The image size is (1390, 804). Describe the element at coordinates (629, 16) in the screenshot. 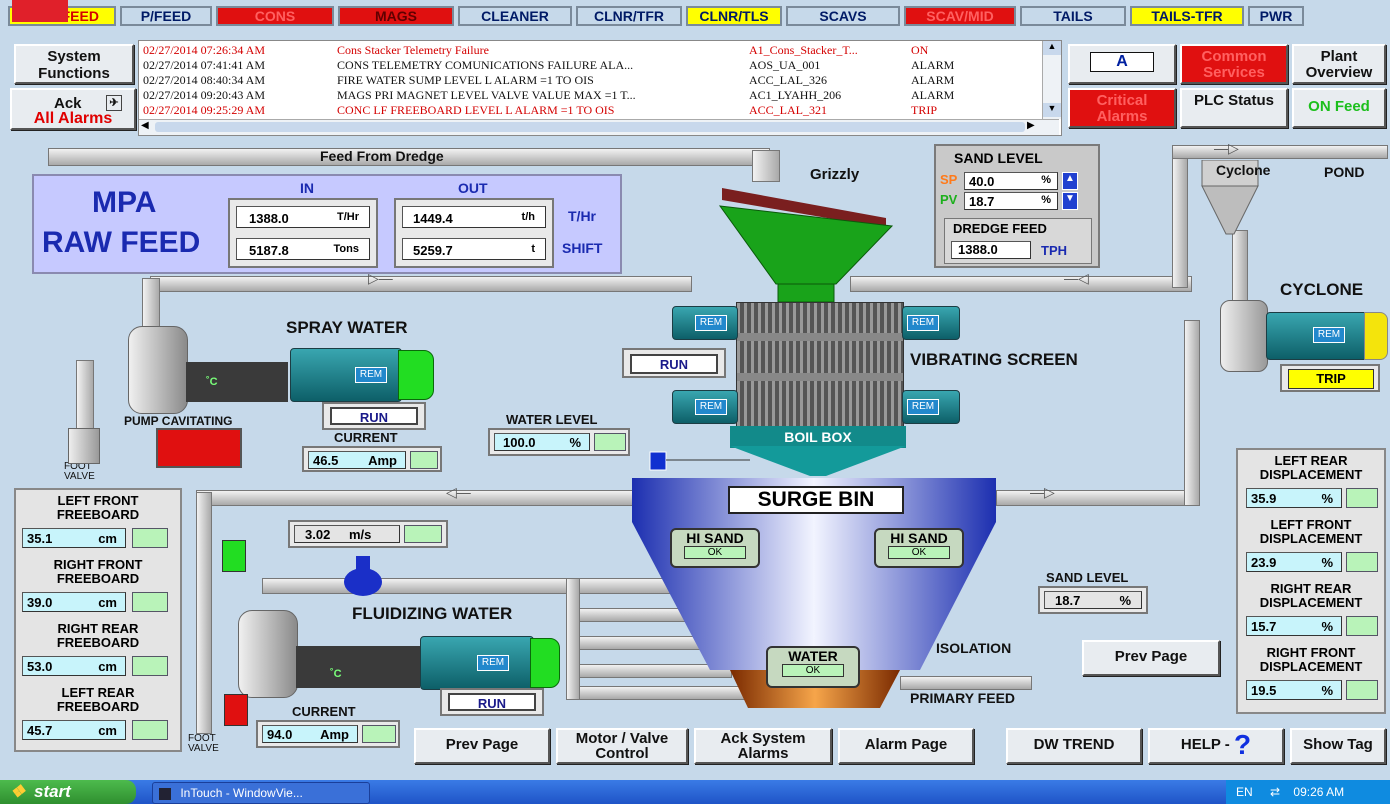

I see `tab-clnr-tfr: CLNR/TFR` at that location.